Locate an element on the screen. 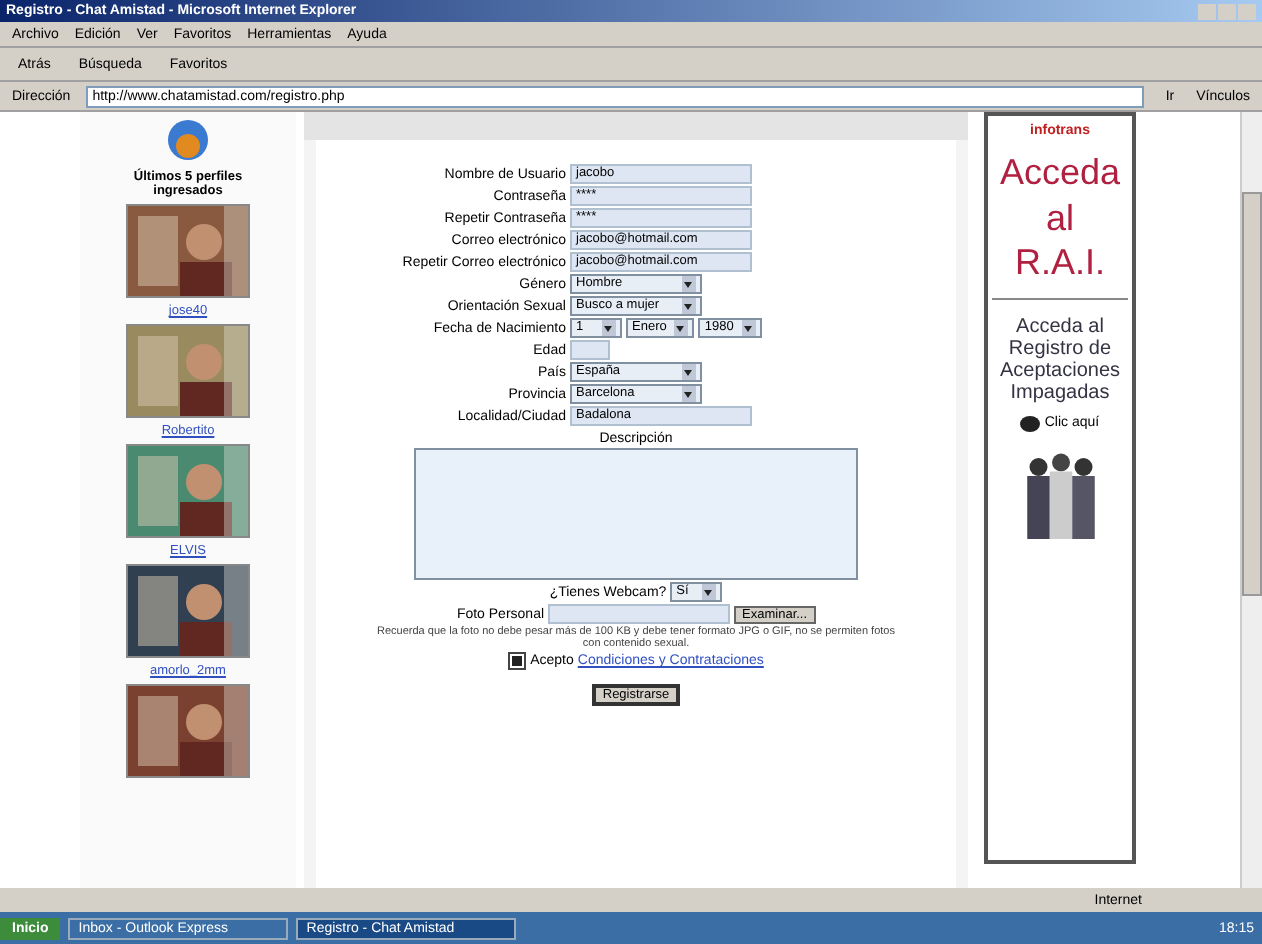 The height and width of the screenshot is (944, 1262). scrollbar is located at coordinates (1251, 500).